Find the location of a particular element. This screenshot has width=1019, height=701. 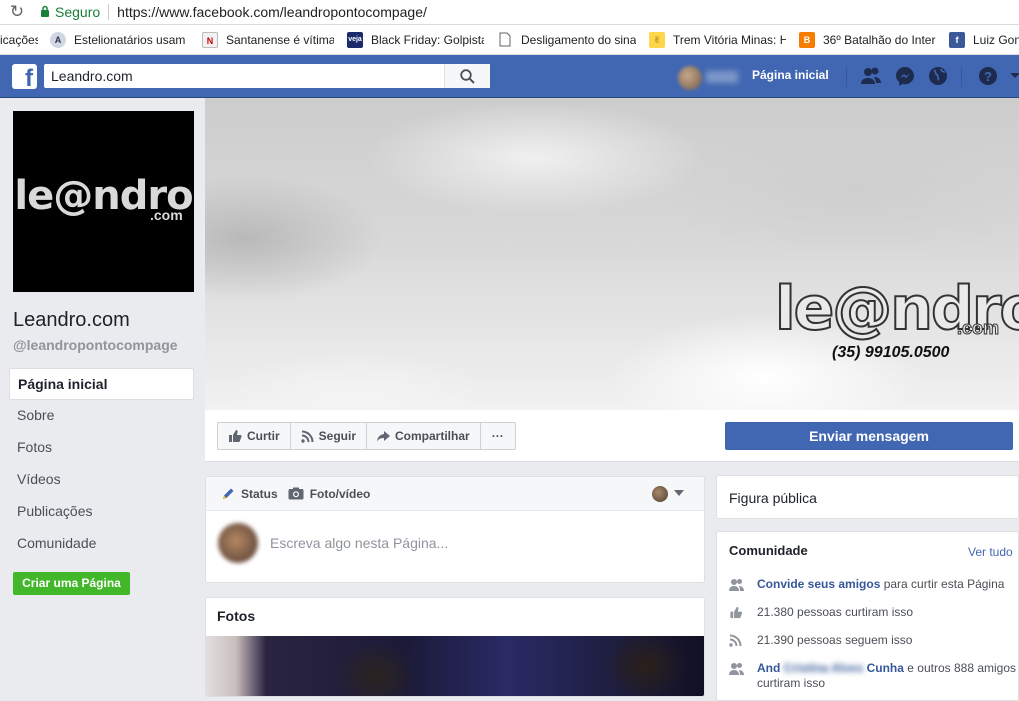

page-category: Figura pública is located at coordinates (773, 498).